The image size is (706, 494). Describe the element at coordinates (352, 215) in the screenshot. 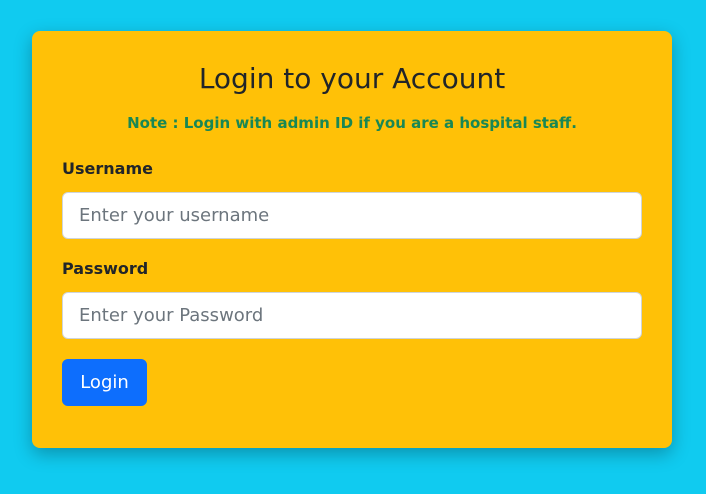

I see `username-input` at that location.